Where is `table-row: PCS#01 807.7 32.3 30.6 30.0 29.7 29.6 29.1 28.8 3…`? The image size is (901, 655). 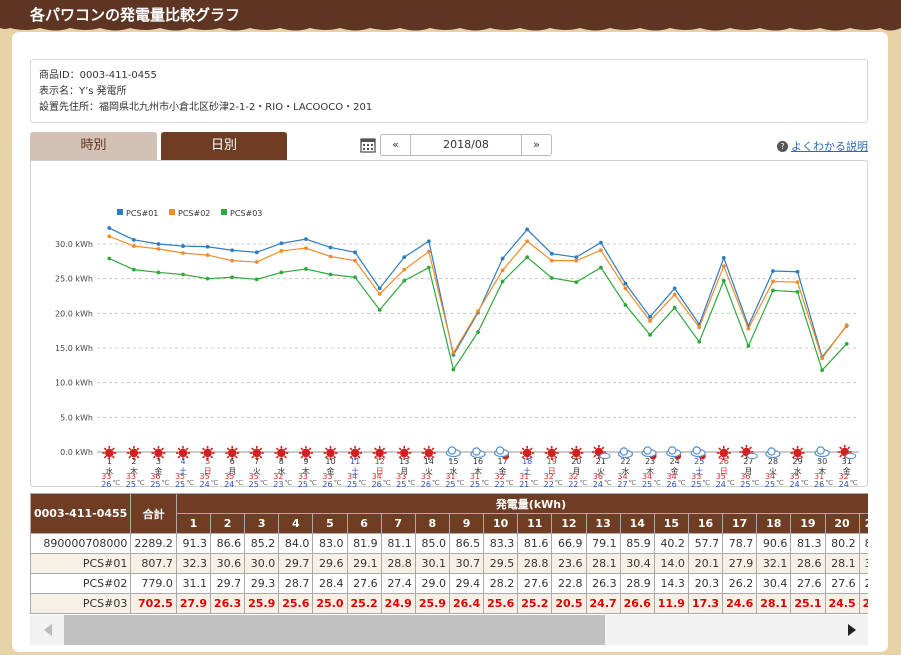 table-row: PCS#01 807.7 32.3 30.6 30.0 29.7 29.6 29.1 28.8 3… is located at coordinates (449, 563).